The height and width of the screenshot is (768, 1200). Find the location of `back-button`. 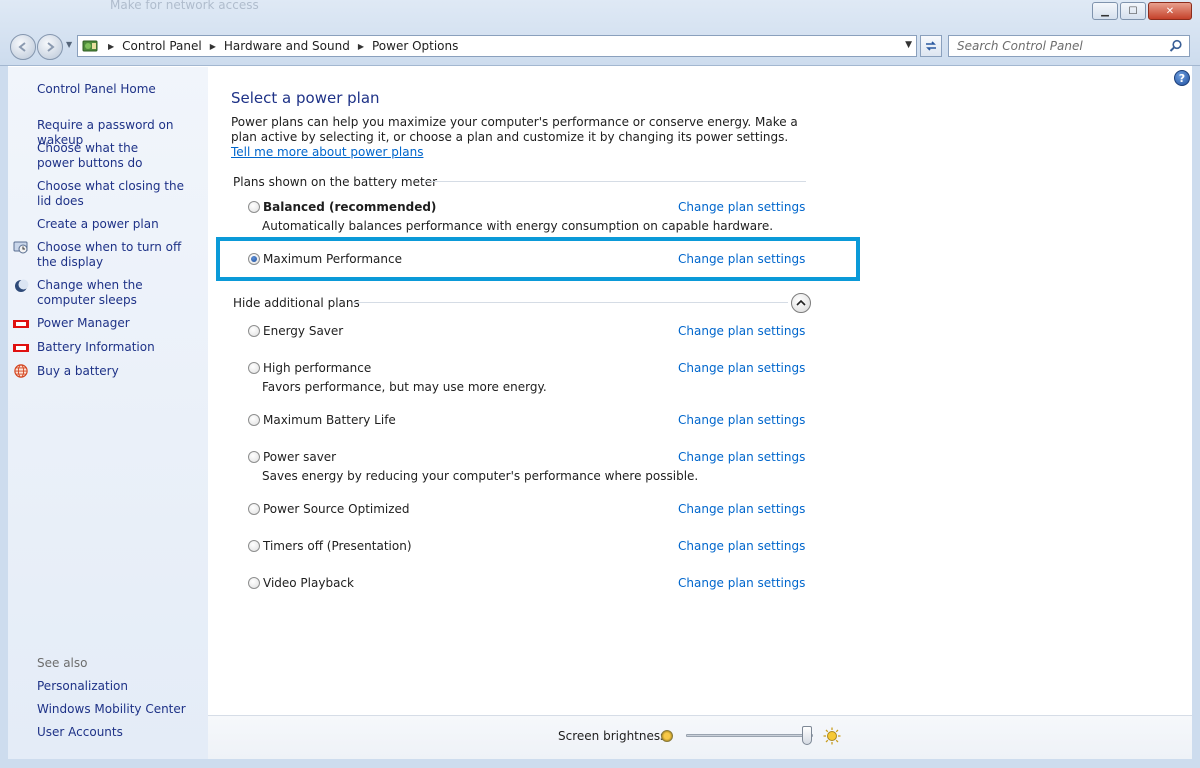

back-button is located at coordinates (23, 47).